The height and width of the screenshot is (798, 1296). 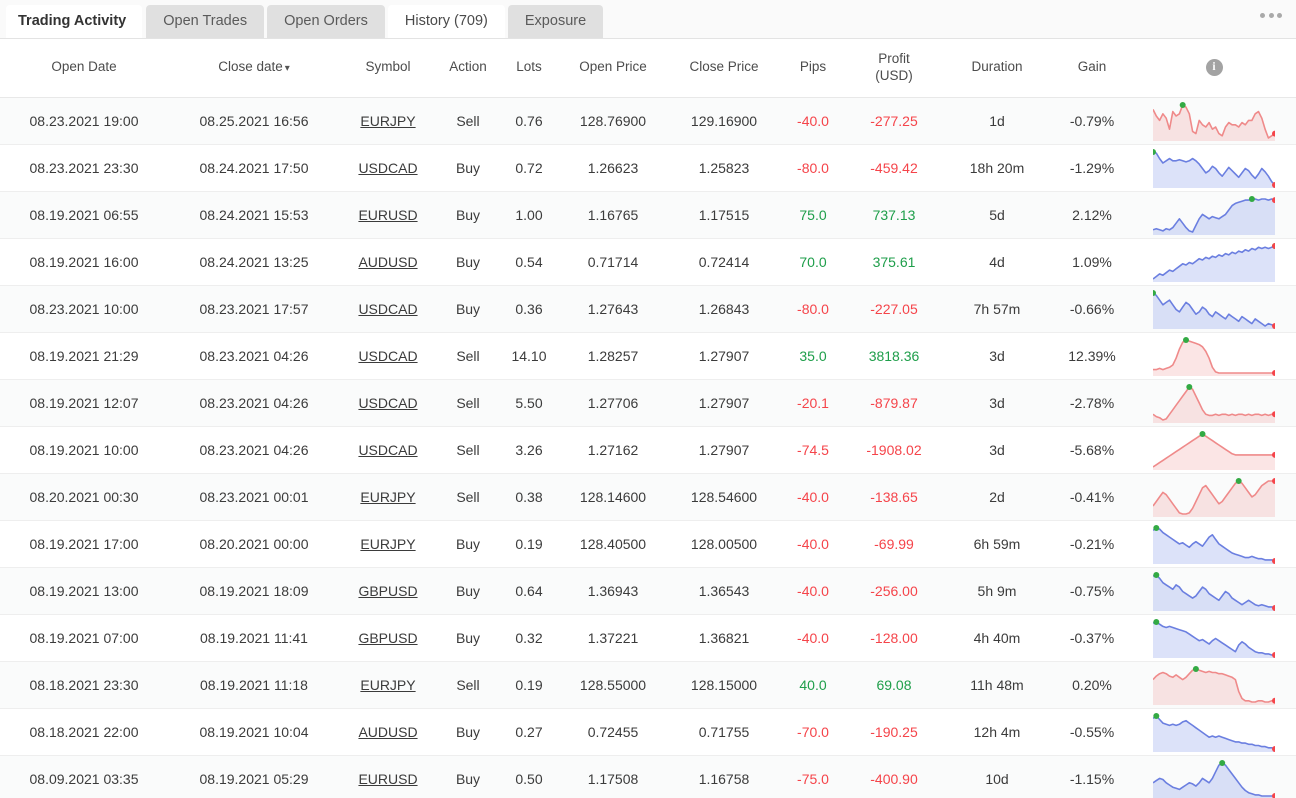 I want to click on cell-close-price: 128.15000, so click(x=724, y=685).